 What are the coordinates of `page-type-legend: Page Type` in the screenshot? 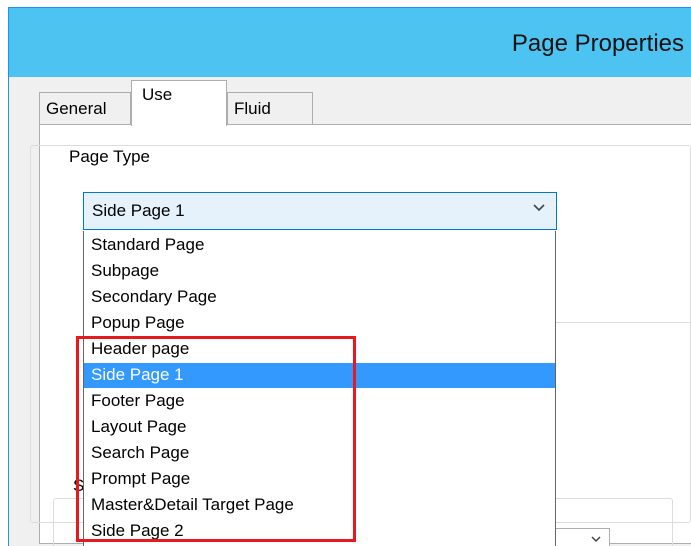 It's located at (109, 157).